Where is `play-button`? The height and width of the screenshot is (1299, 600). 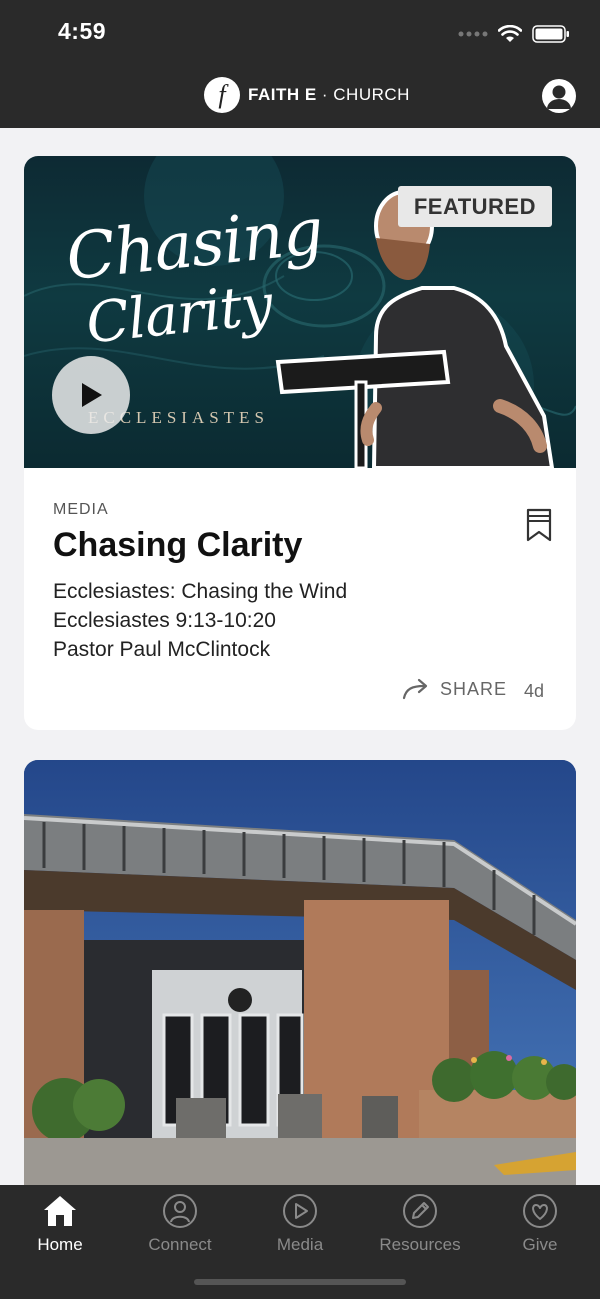
play-button is located at coordinates (91, 395).